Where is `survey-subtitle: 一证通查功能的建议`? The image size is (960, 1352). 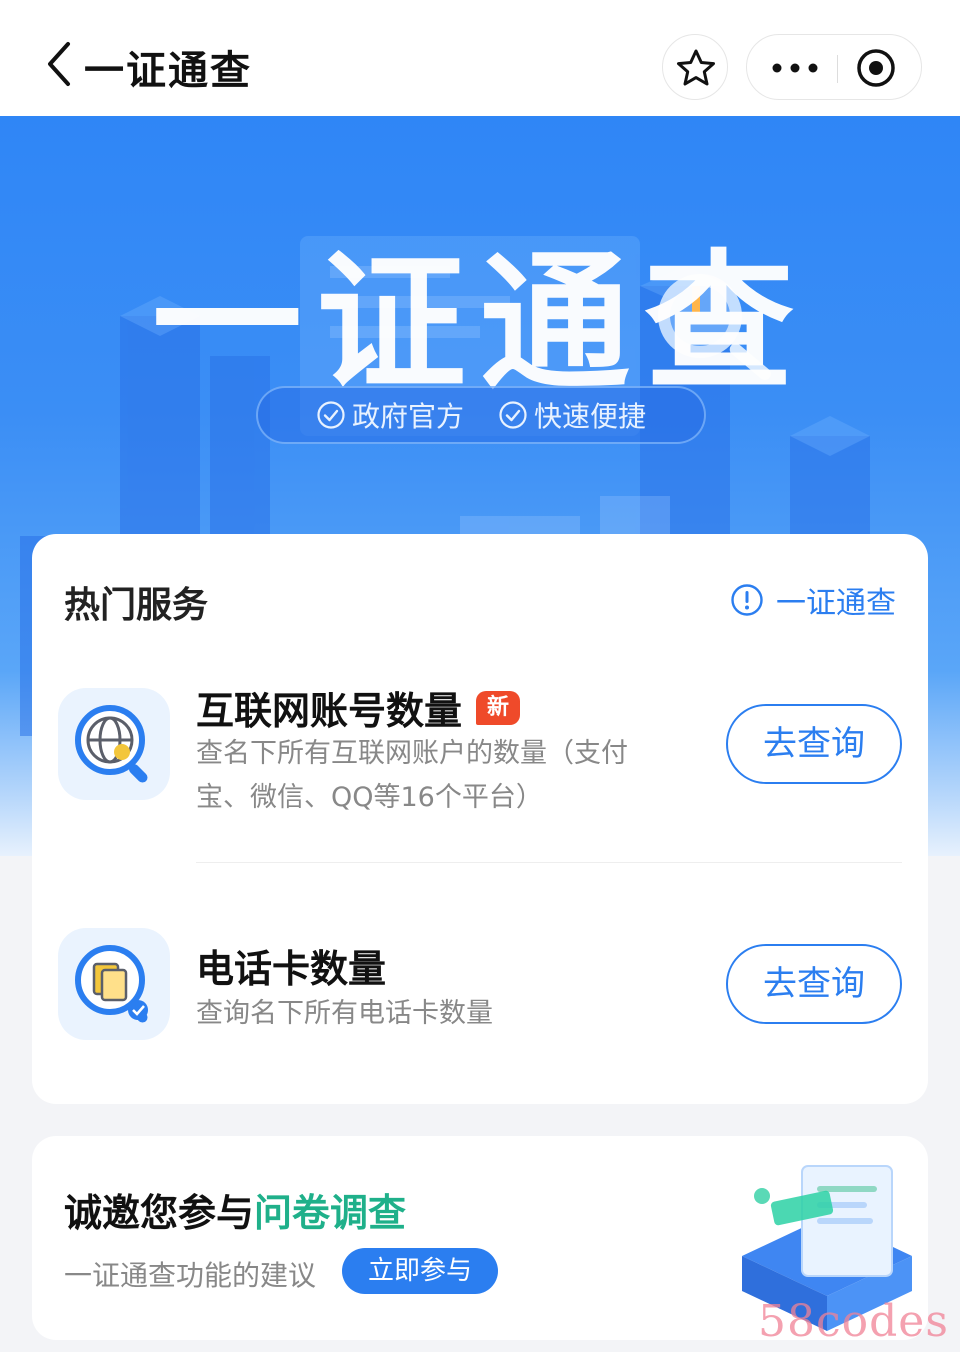
survey-subtitle: 一证通查功能的建议 is located at coordinates (190, 1275).